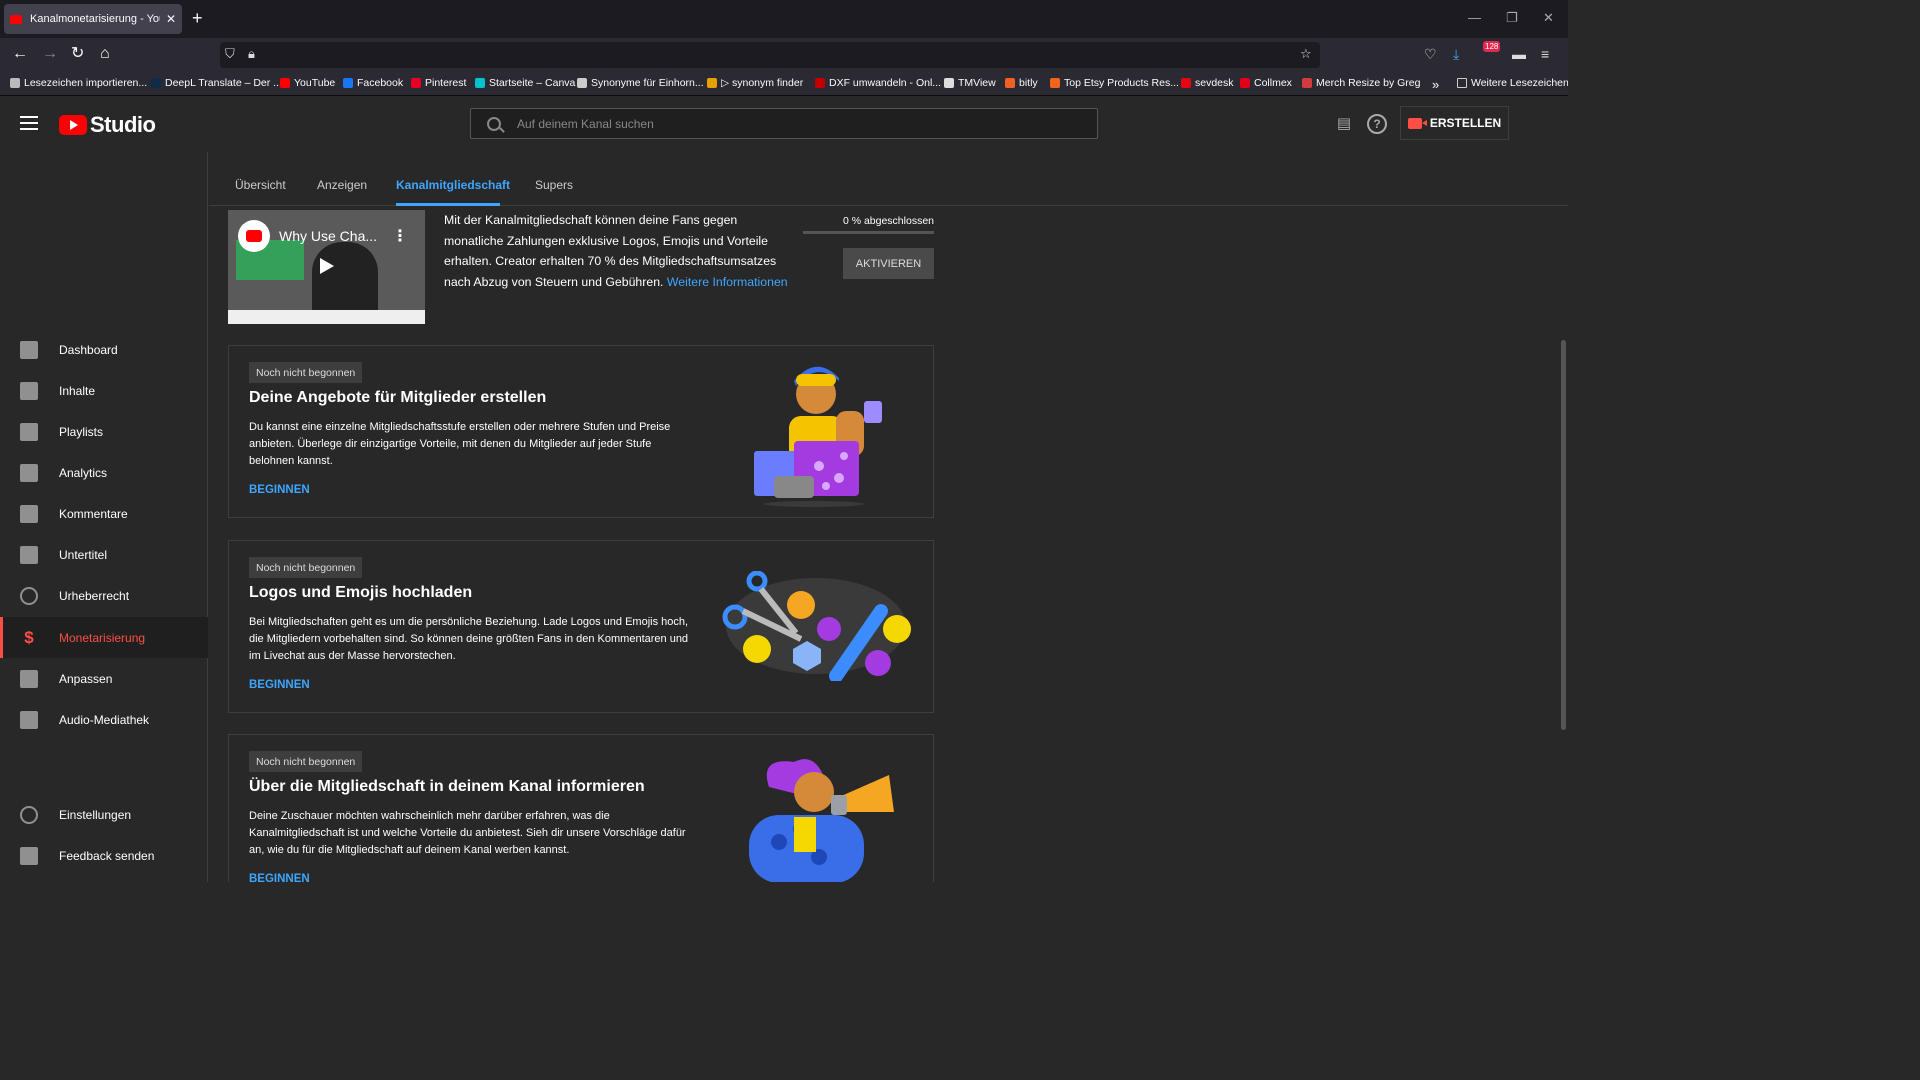  Describe the element at coordinates (1207, 83) in the screenshot. I see `bookmark-sevdesk: sevdesk` at that location.